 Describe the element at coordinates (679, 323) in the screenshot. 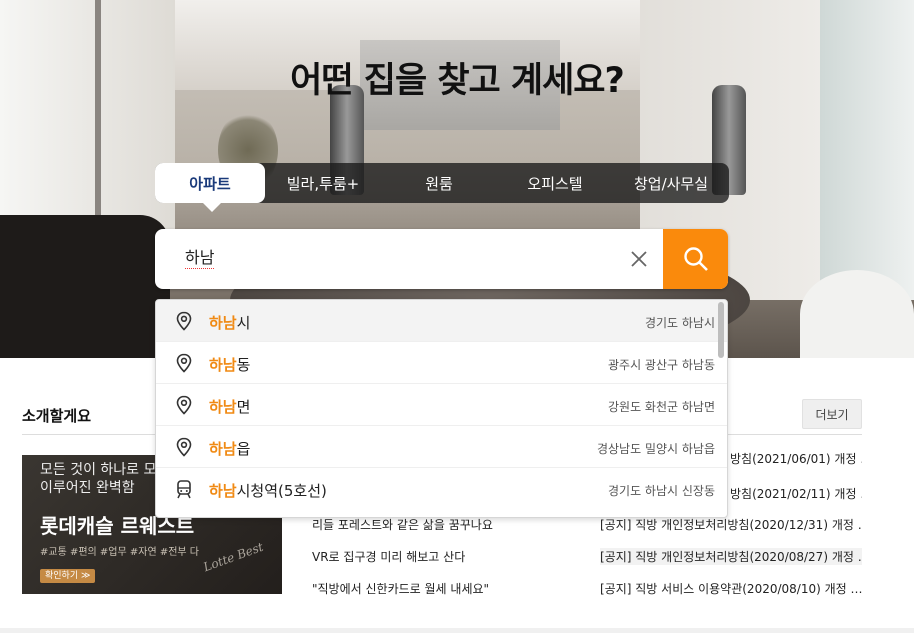

I see `suggestion-address: 경기도 하남시` at that location.